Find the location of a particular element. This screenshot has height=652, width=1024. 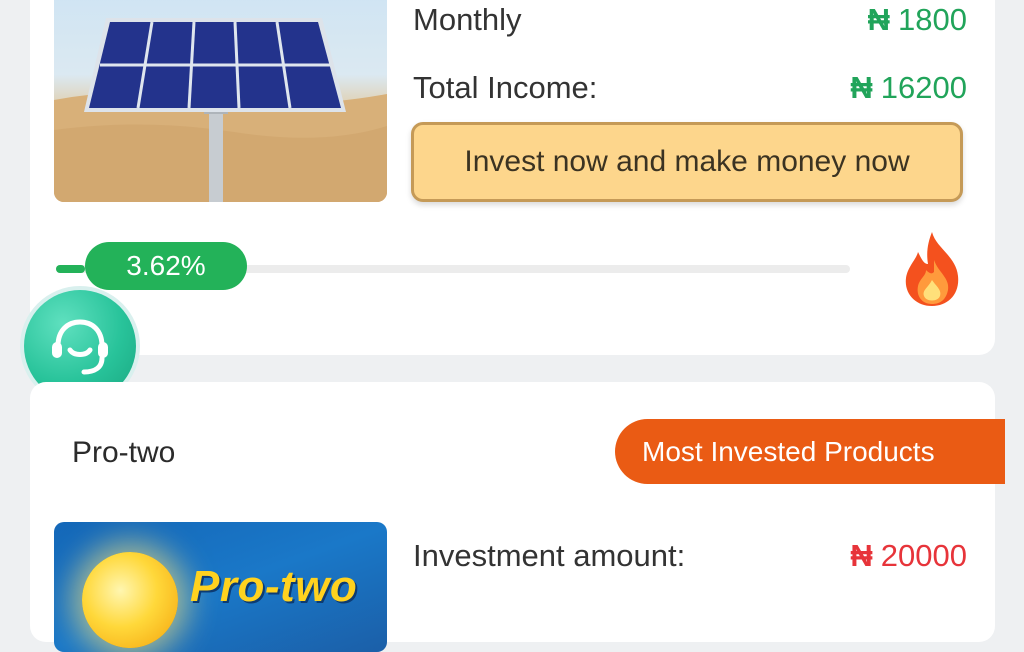

total-income-value: ₦ 16200 is located at coordinates (908, 88).